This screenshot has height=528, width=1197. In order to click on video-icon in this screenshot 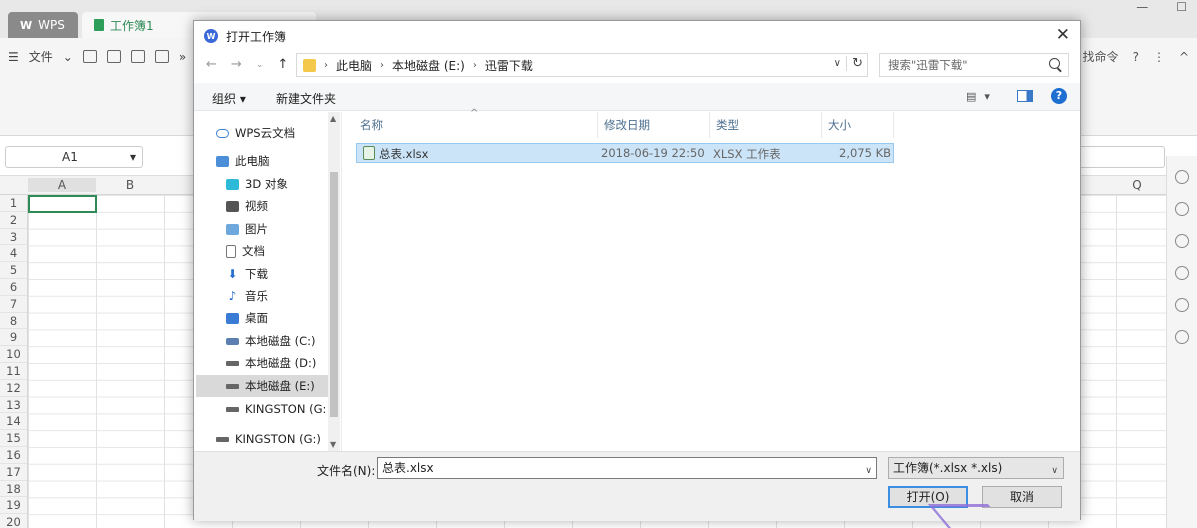, I will do `click(232, 206)`.